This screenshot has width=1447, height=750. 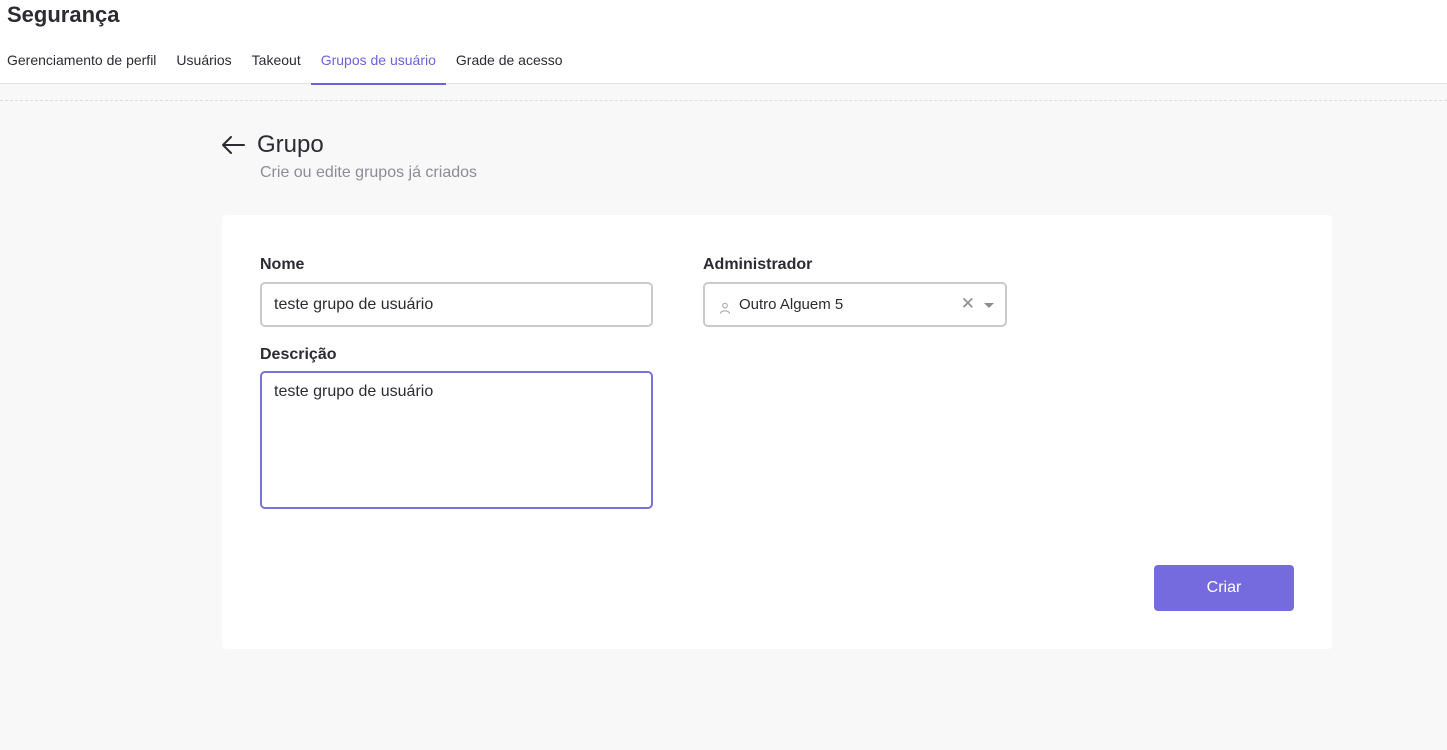 I want to click on create-button: Criar, so click(x=1224, y=588).